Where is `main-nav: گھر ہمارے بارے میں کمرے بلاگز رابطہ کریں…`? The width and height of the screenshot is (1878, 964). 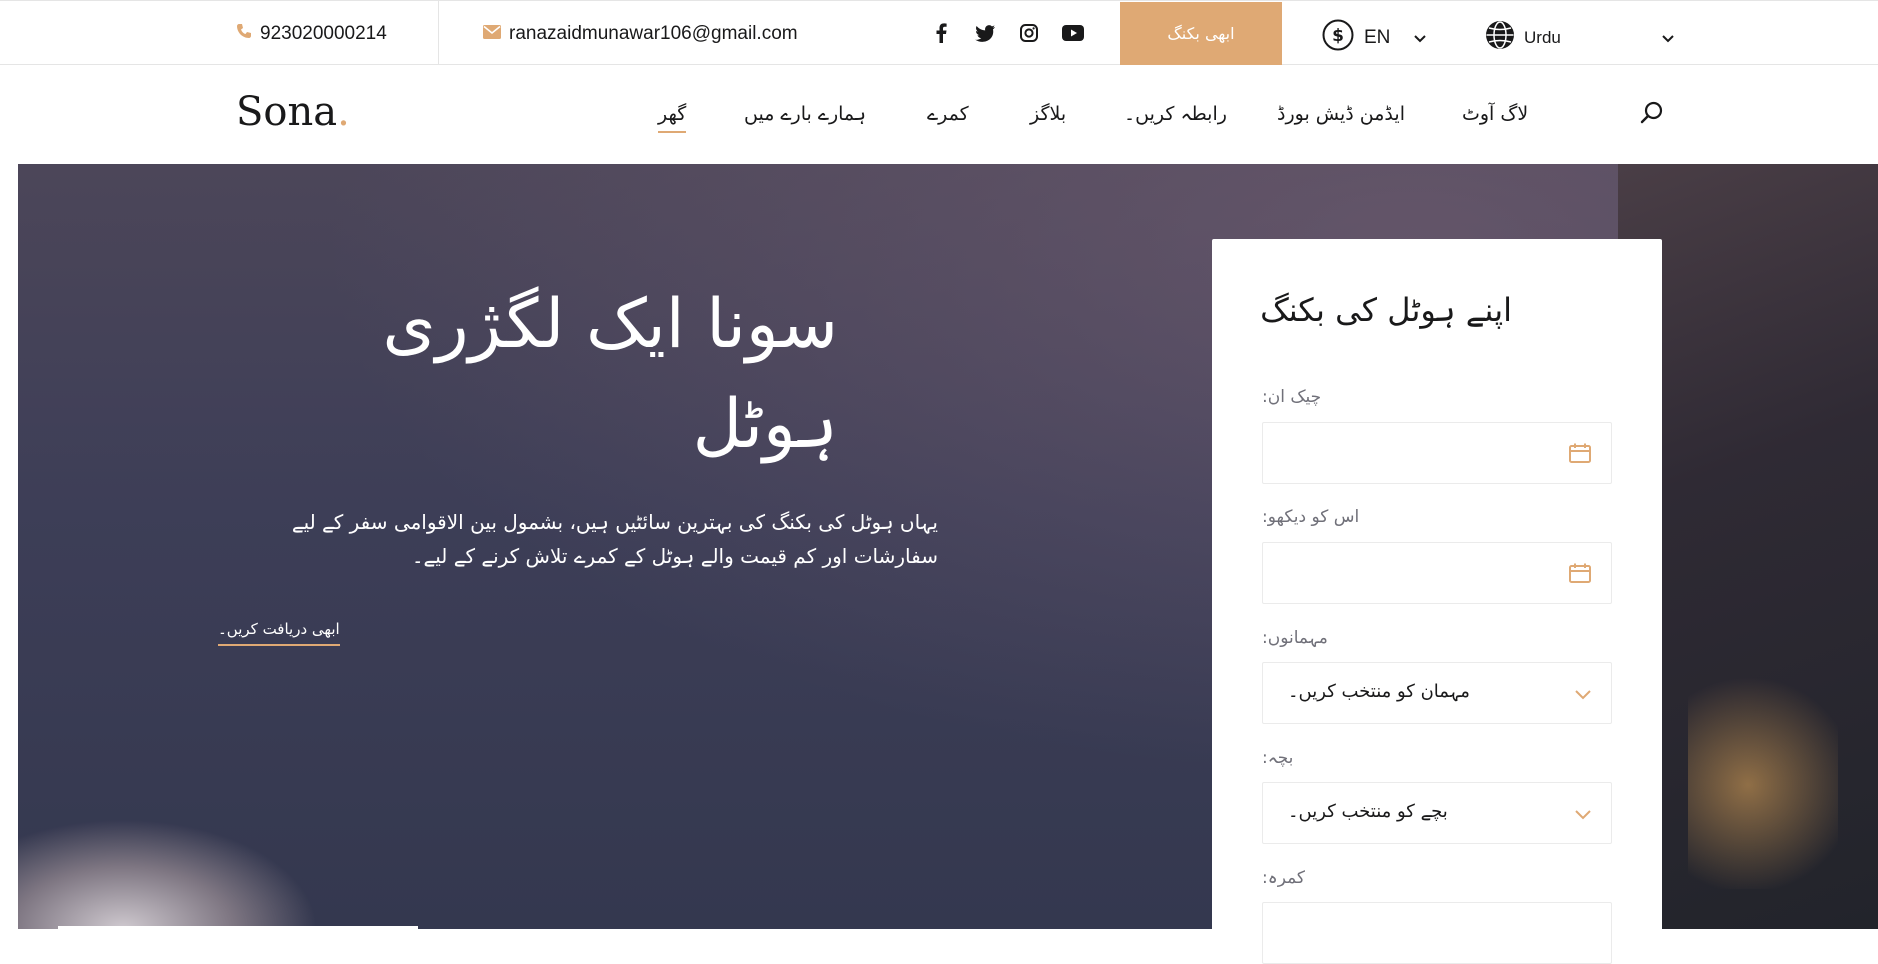 main-nav: گھر ہمارے بارے میں کمرے بلاگز رابطہ کریں… is located at coordinates (1100, 118).